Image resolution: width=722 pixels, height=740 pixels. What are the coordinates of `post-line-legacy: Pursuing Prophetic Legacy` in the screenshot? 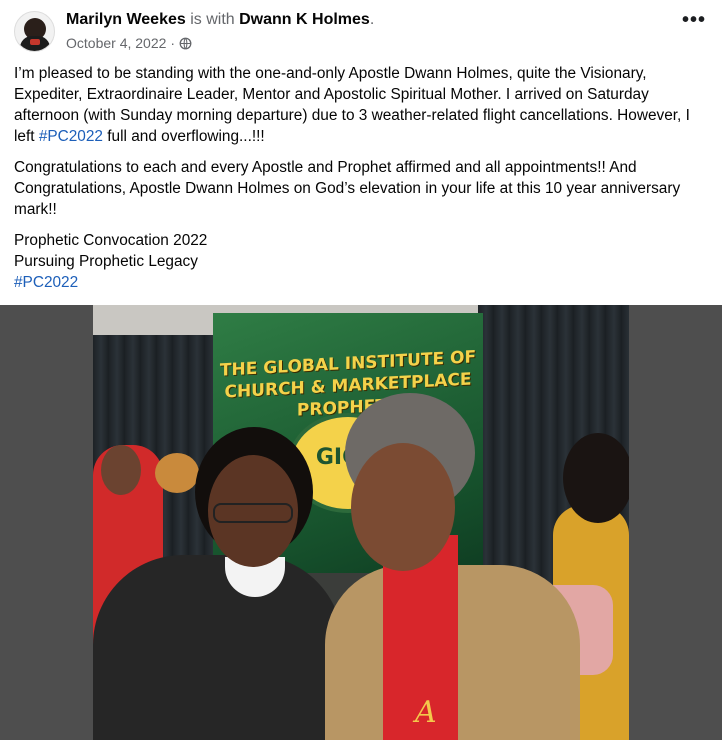 It's located at (106, 261).